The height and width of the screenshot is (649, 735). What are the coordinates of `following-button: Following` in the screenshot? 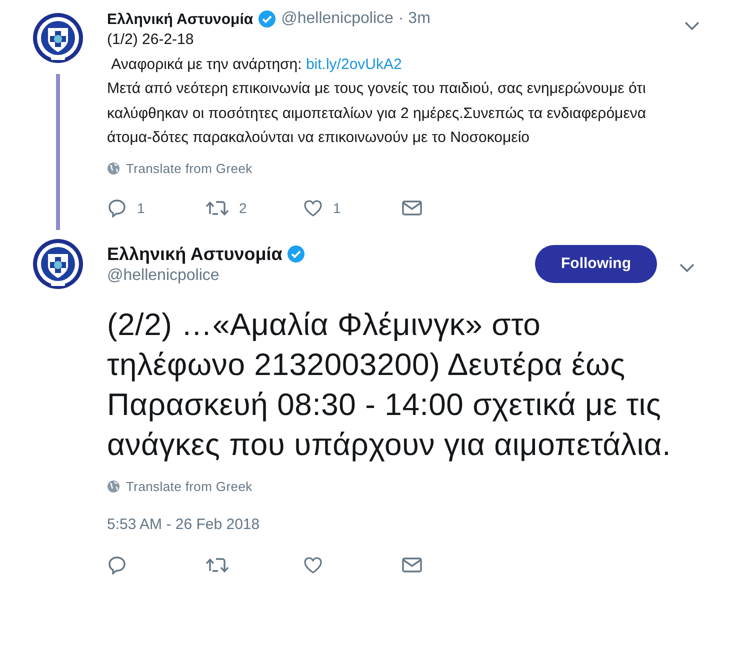 It's located at (596, 263).